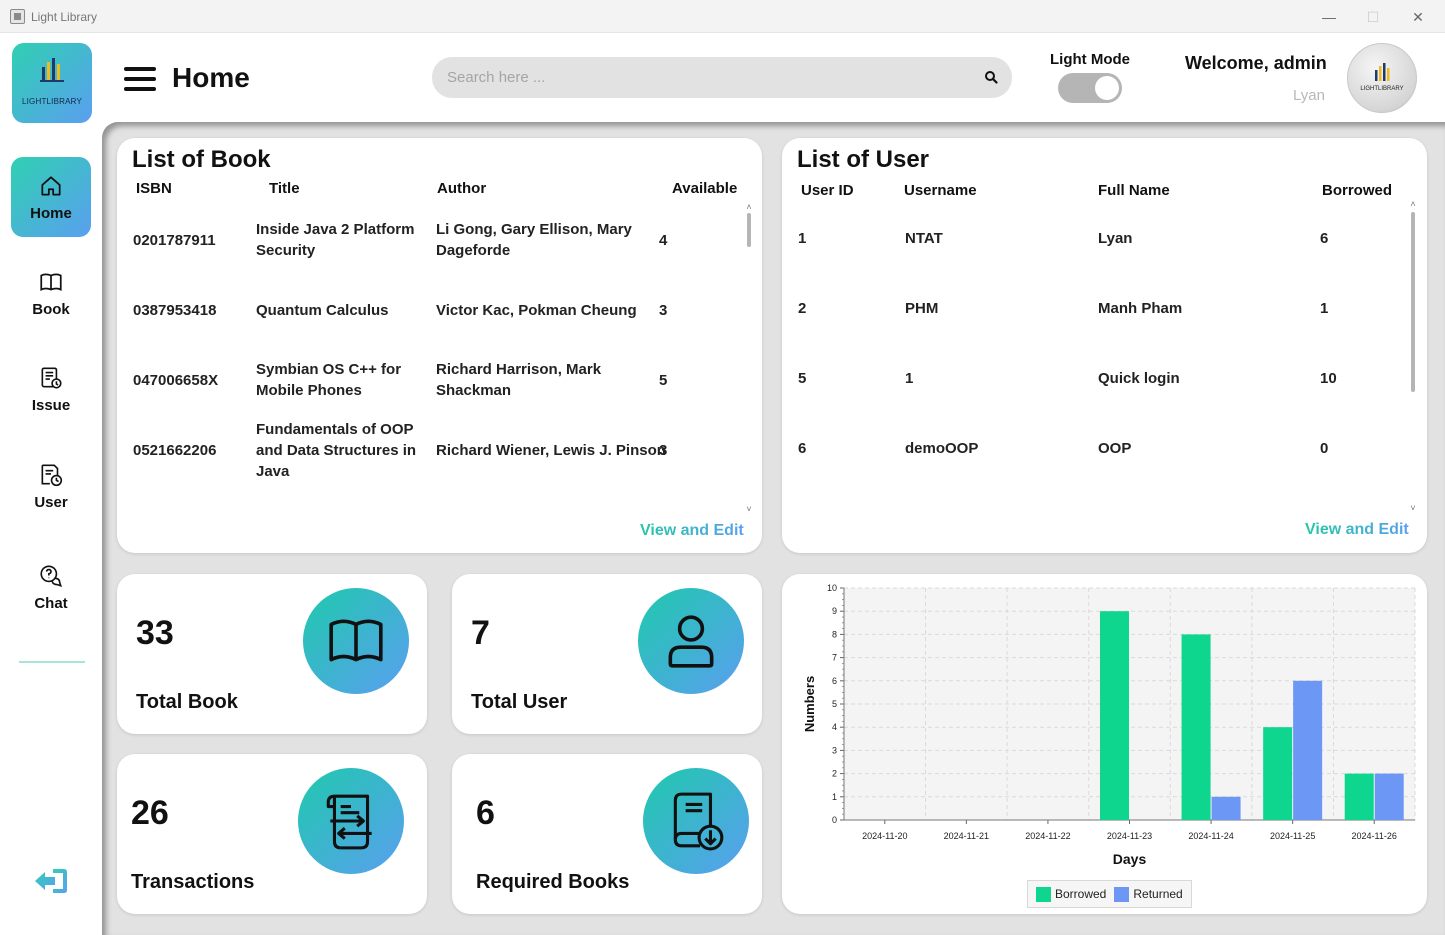  I want to click on chart-legend: Borrowed Returned, so click(1109, 894).